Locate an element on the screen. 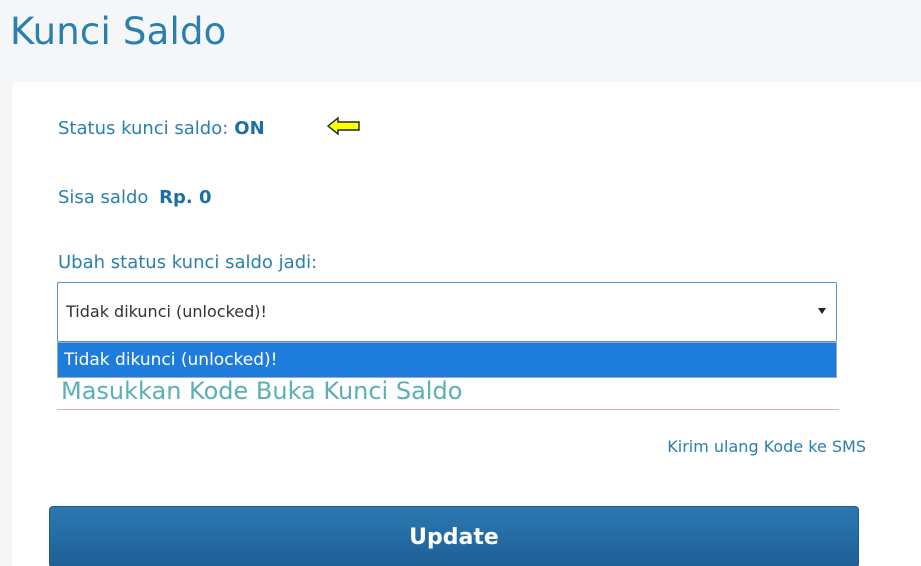  balance-label: Sisa saldo is located at coordinates (103, 197).